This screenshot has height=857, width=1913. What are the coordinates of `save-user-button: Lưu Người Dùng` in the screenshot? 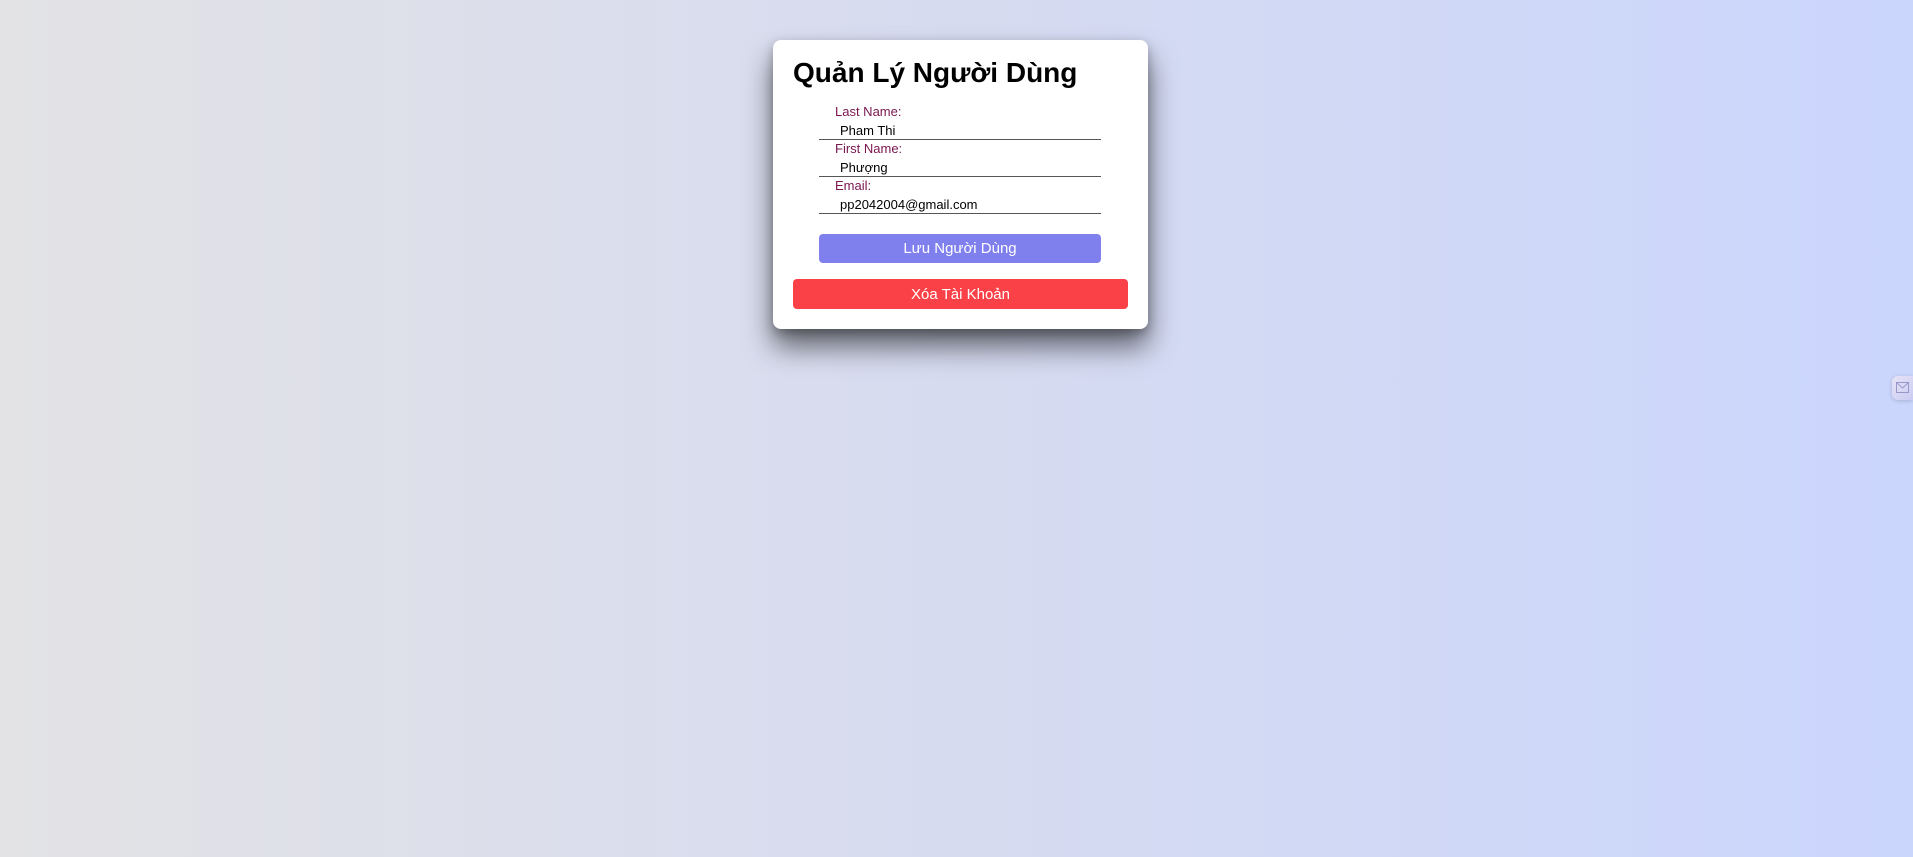 It's located at (960, 248).